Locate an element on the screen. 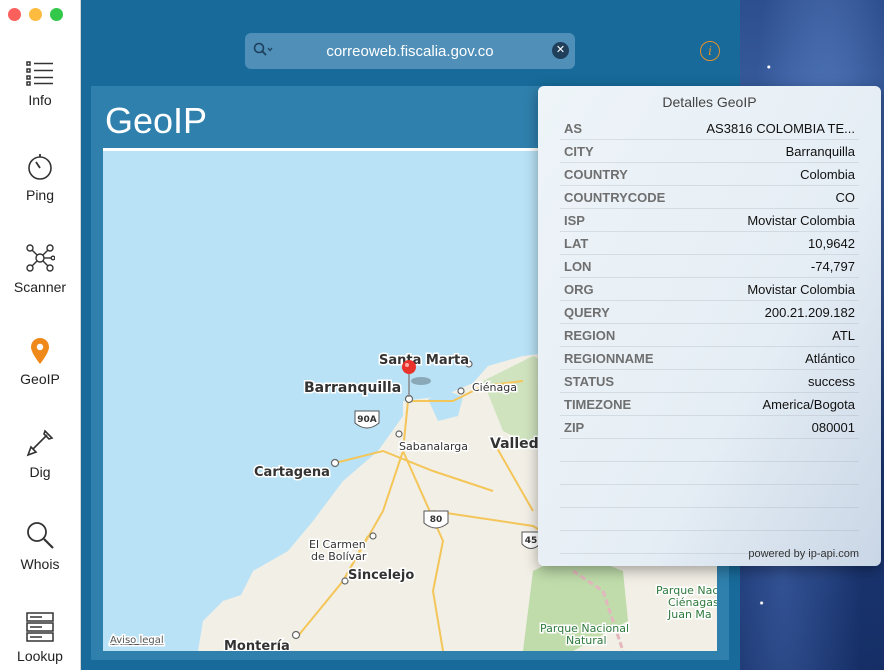 This screenshot has width=884, height=670. row-key: REGIONNAME is located at coordinates (609, 358).